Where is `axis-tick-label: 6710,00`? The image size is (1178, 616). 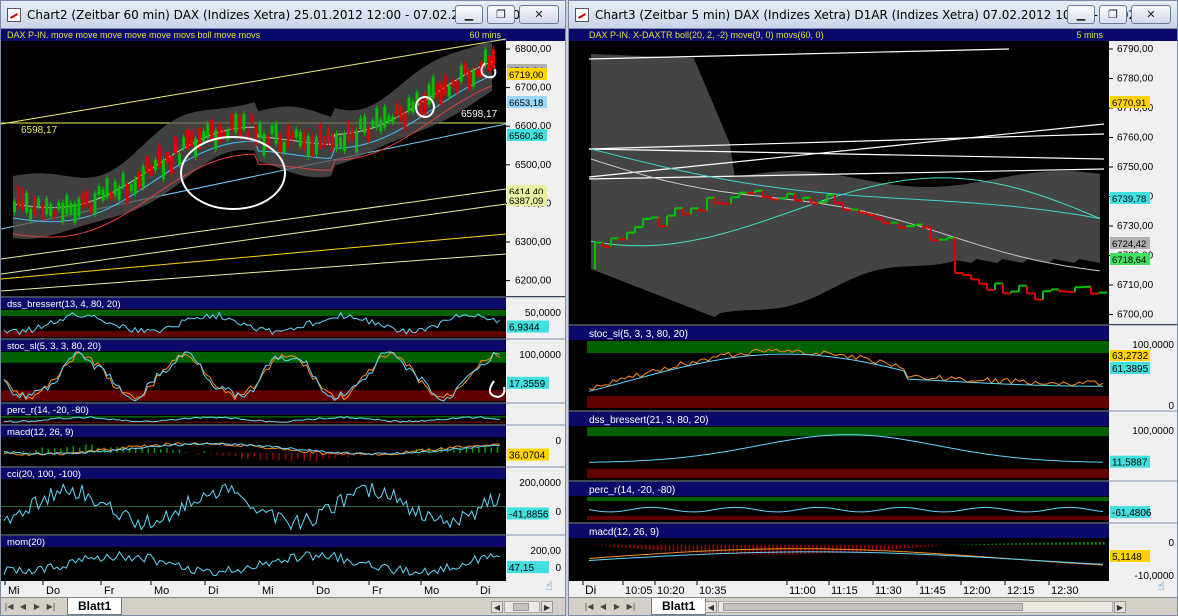 axis-tick-label: 6710,00 is located at coordinates (1135, 285).